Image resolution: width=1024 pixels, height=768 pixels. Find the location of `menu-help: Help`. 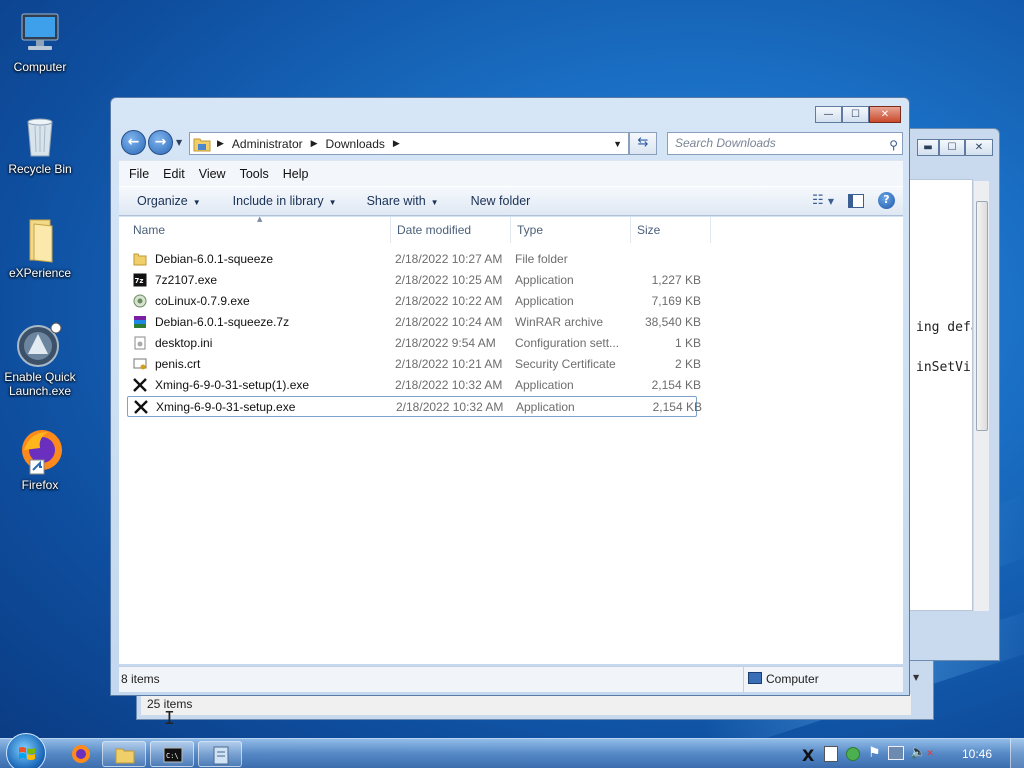

menu-help: Help is located at coordinates (296, 174).